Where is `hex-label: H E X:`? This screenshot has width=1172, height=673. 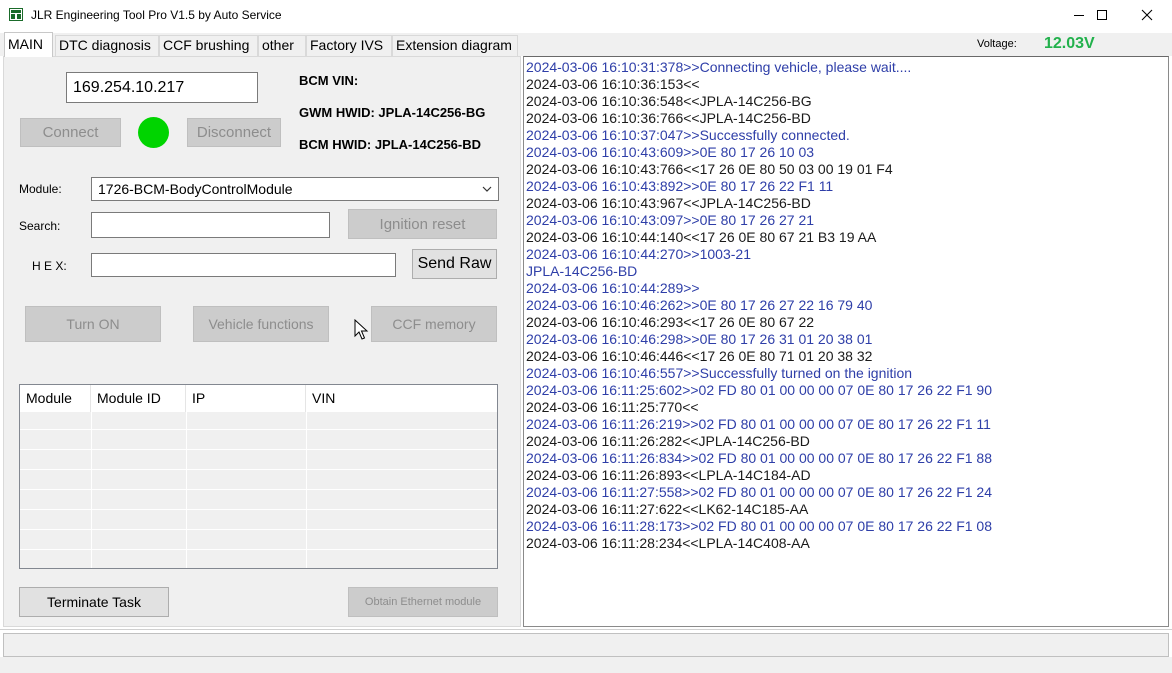
hex-label: H E X: is located at coordinates (49, 266).